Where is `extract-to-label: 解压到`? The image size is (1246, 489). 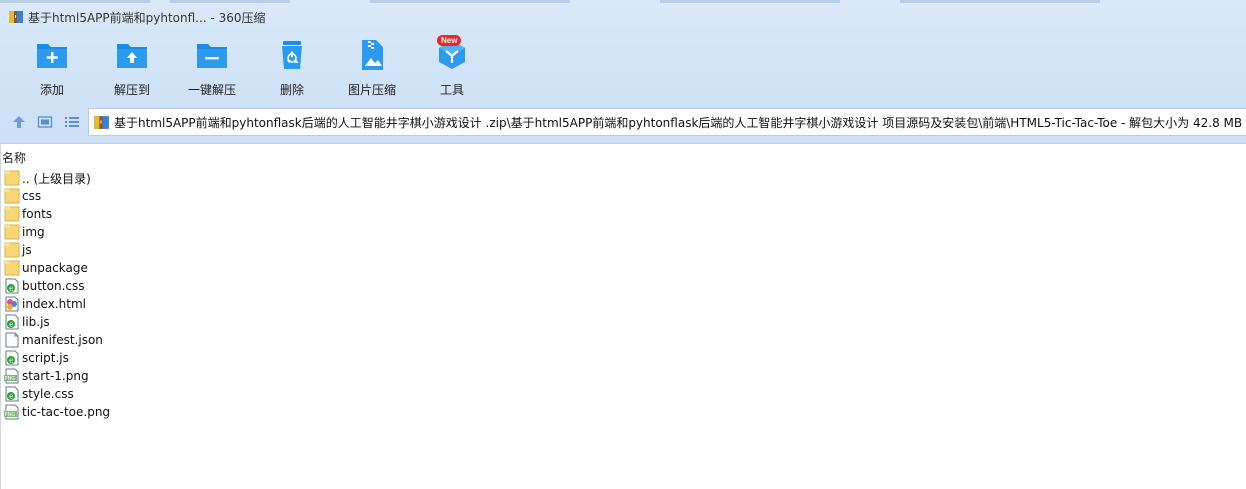
extract-to-label: 解压到 is located at coordinates (131, 90).